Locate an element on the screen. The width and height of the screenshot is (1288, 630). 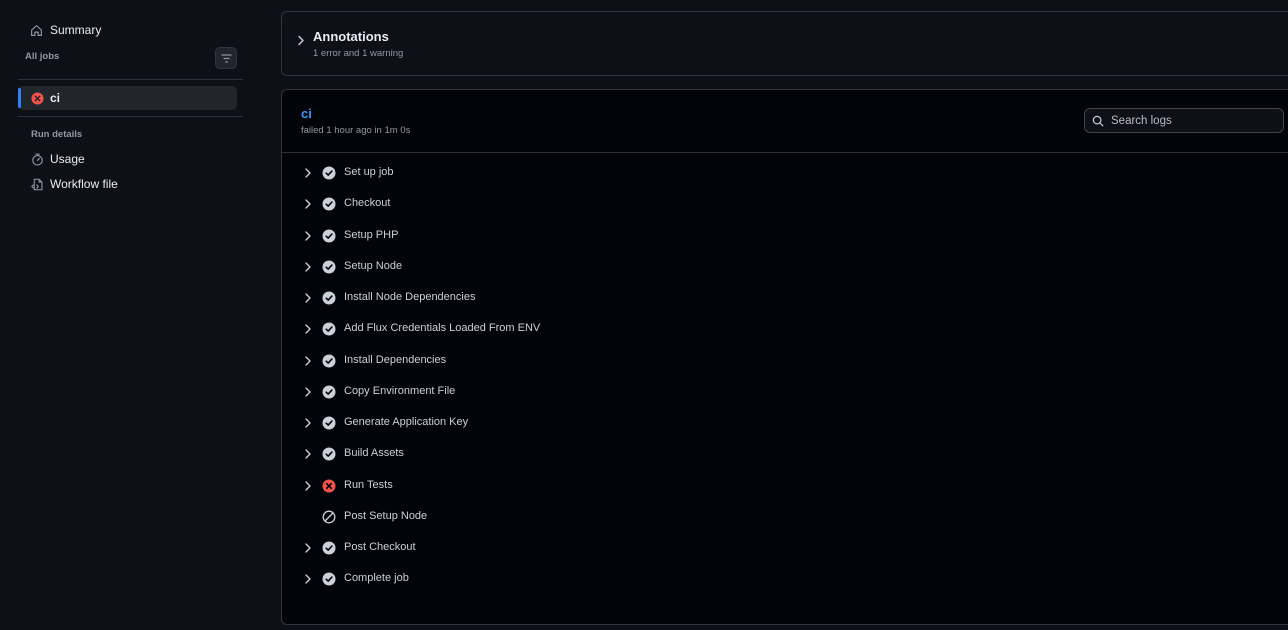
annotations-title: Annotations is located at coordinates (351, 36).